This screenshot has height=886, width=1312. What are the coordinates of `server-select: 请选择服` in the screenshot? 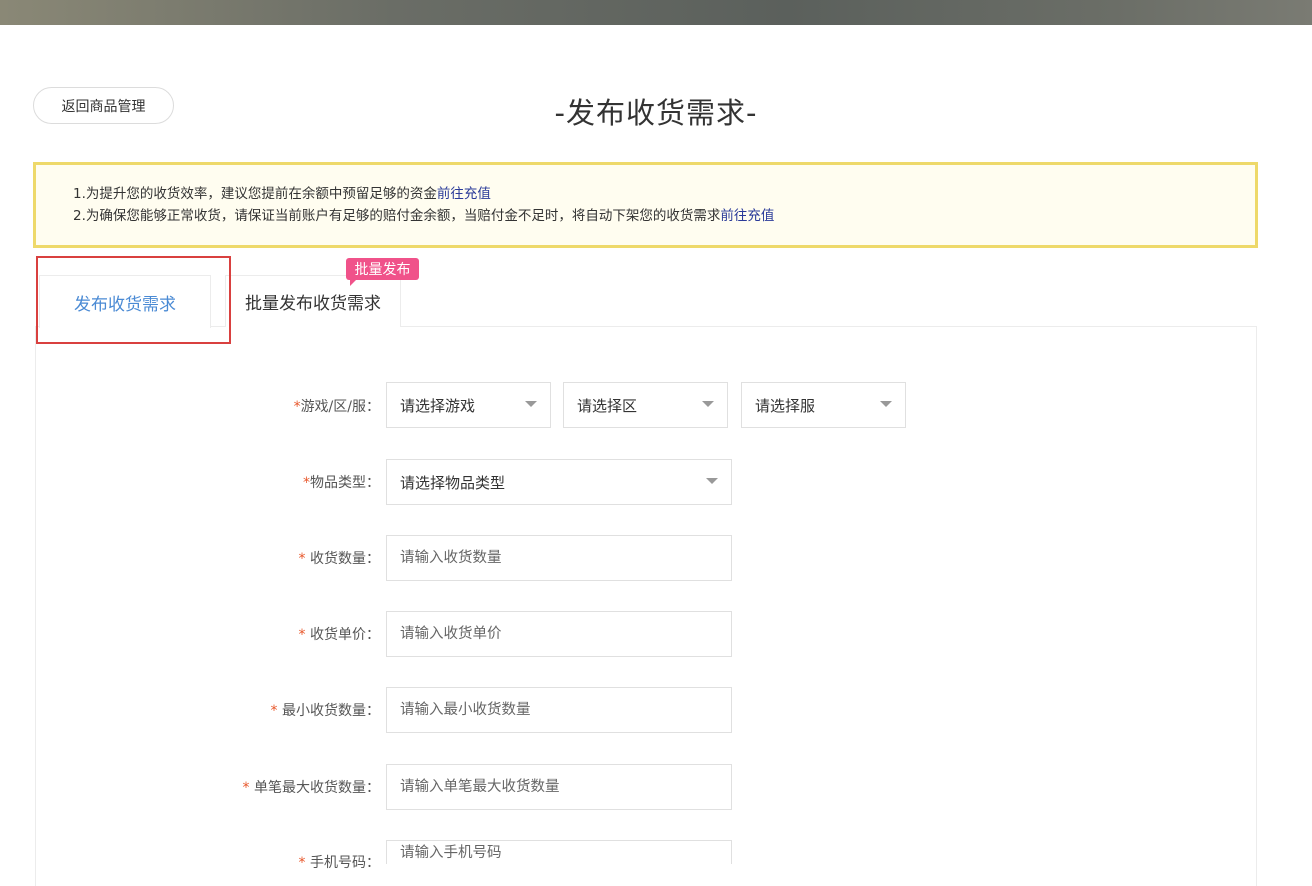 It's located at (823, 405).